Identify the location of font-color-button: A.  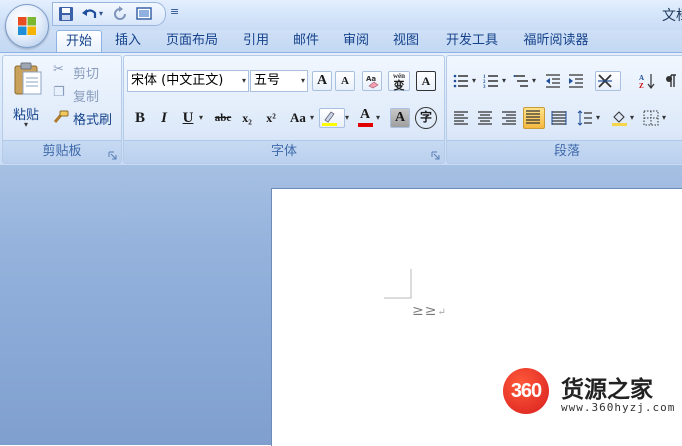
(365, 116).